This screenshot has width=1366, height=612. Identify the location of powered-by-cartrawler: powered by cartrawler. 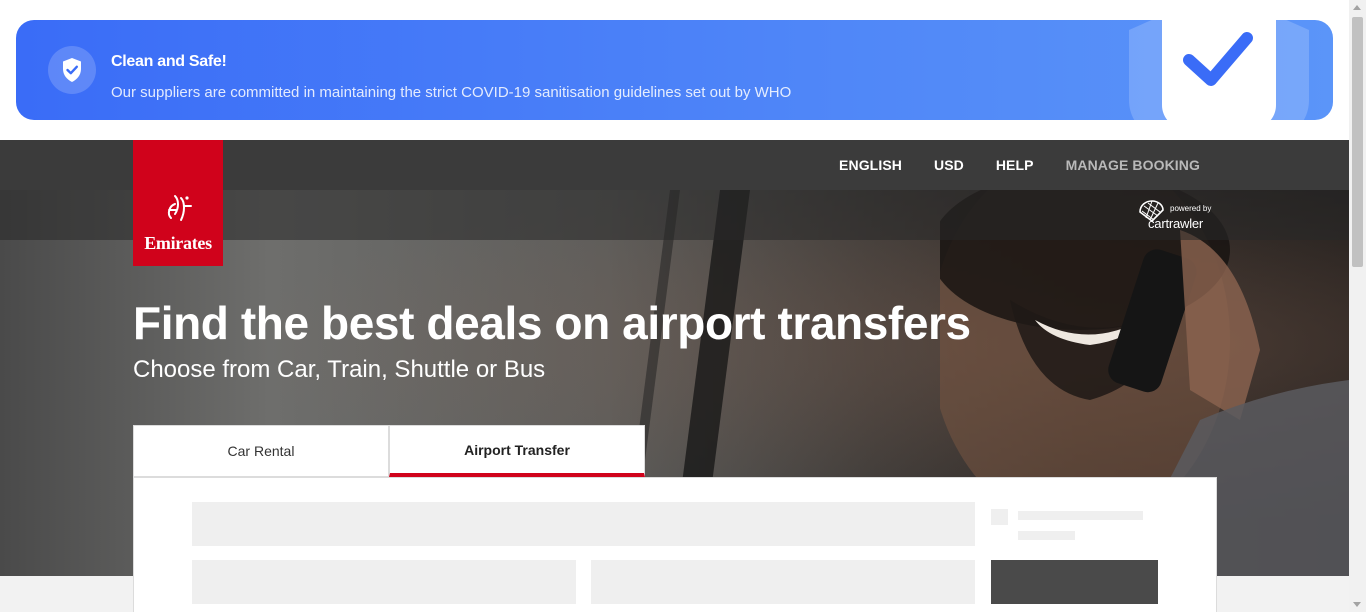
(1175, 217).